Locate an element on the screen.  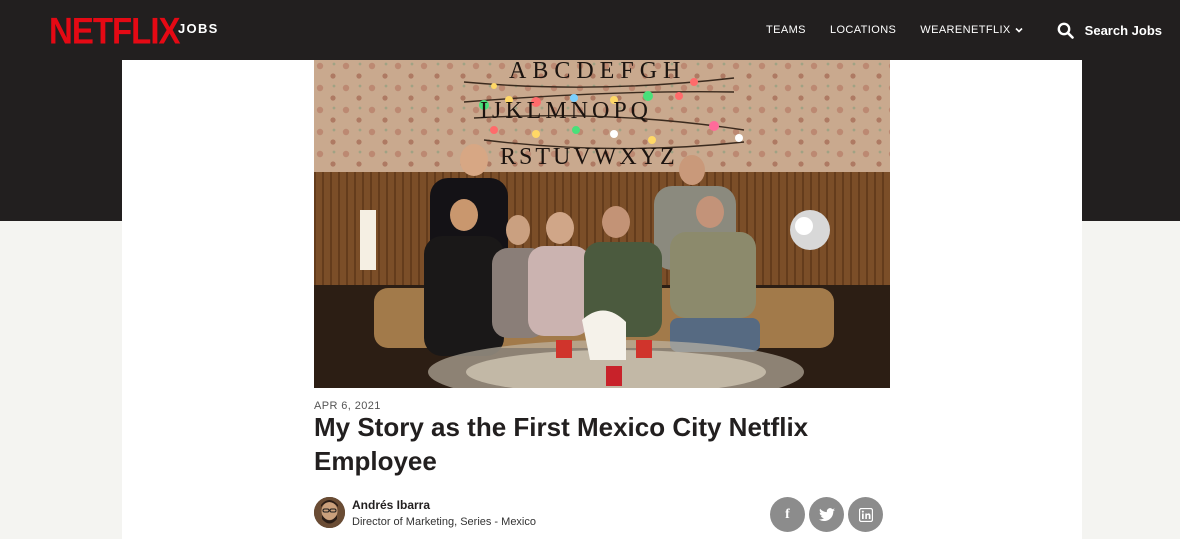
share-linkedin-button is located at coordinates (865, 514).